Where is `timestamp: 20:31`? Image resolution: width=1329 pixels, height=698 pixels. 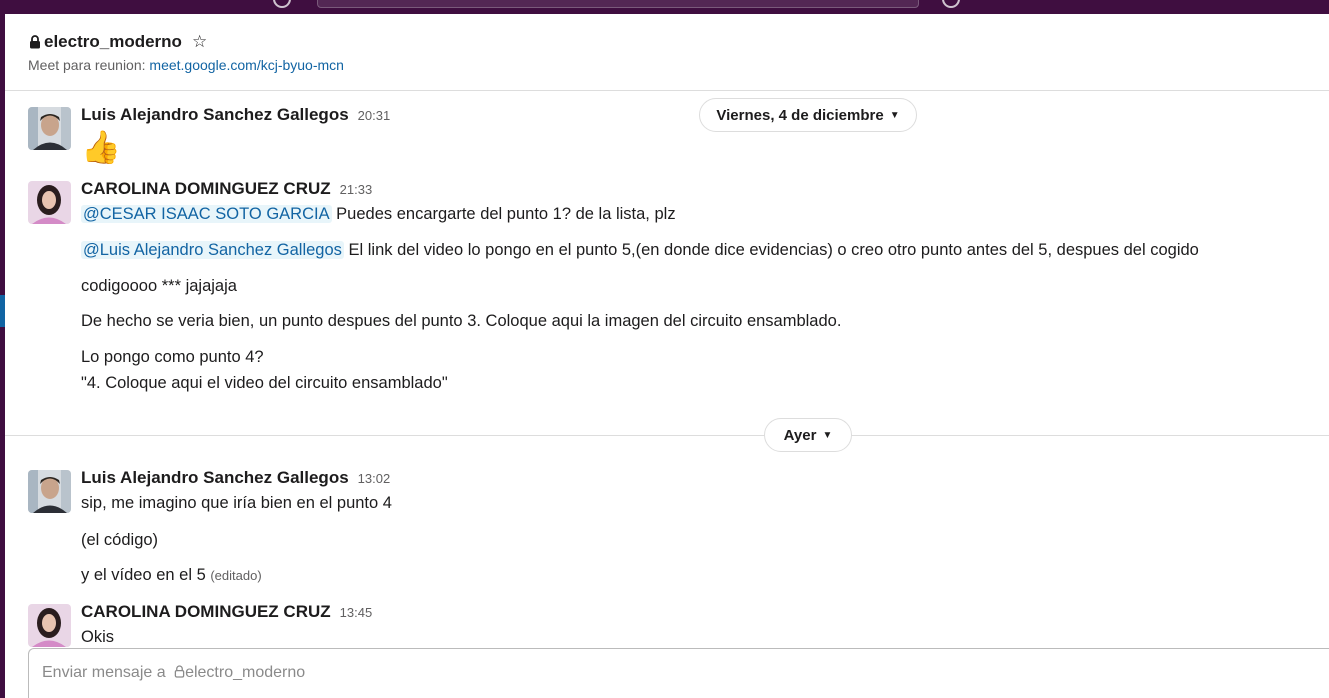 timestamp: 20:31 is located at coordinates (374, 115).